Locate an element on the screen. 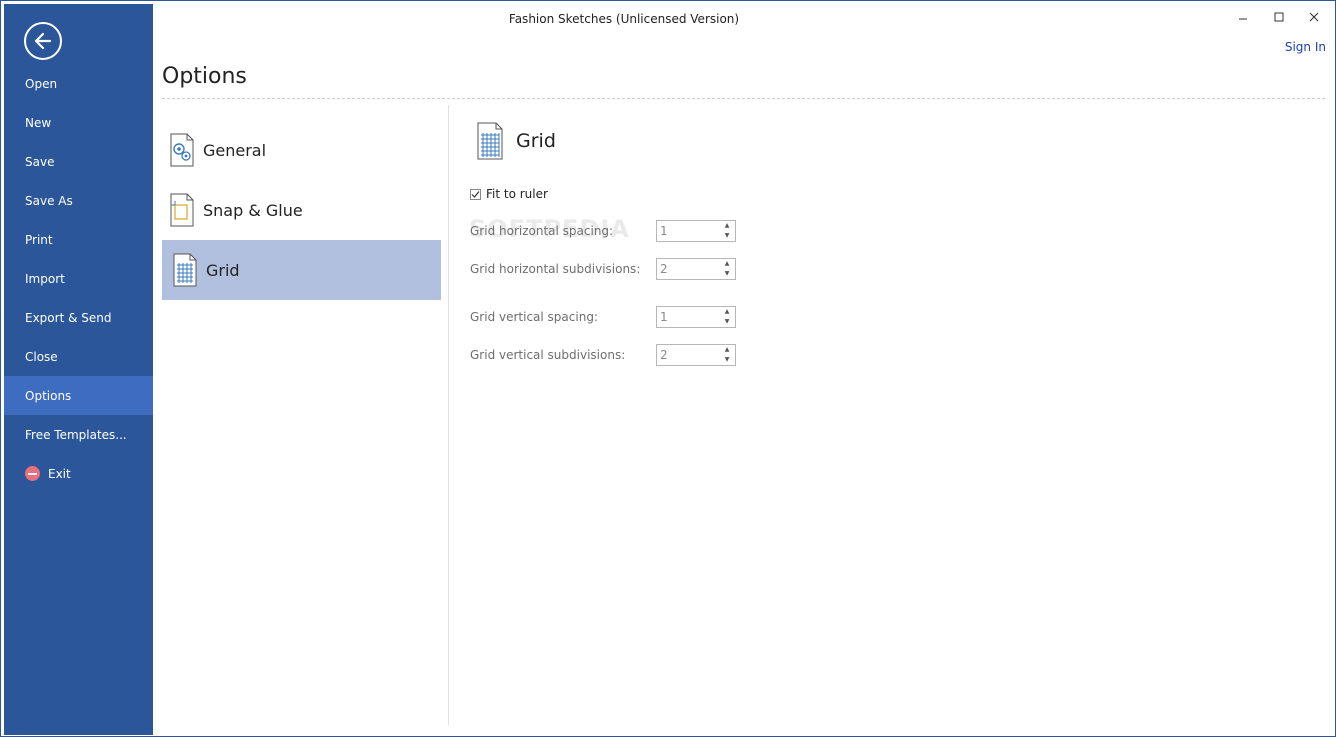 The image size is (1336, 737). checkmark-icon is located at coordinates (475, 194).